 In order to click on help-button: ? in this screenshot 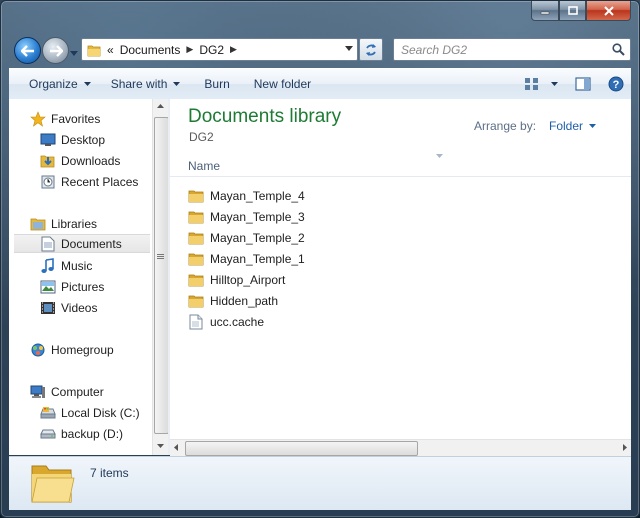, I will do `click(616, 84)`.